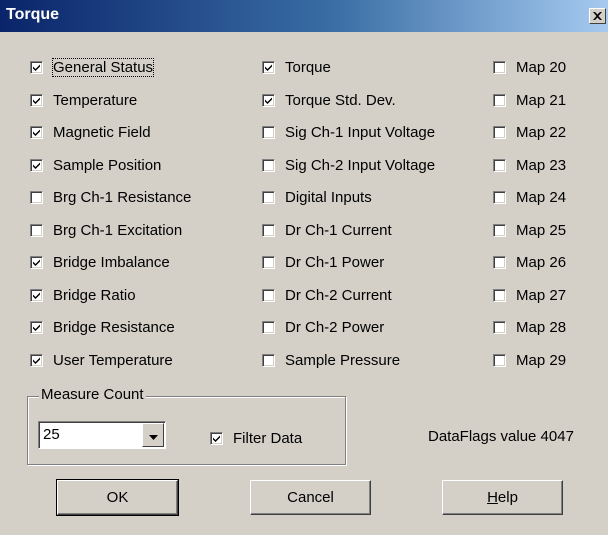  What do you see at coordinates (51, 434) in the screenshot?
I see `measure-count-value: 25` at bounding box center [51, 434].